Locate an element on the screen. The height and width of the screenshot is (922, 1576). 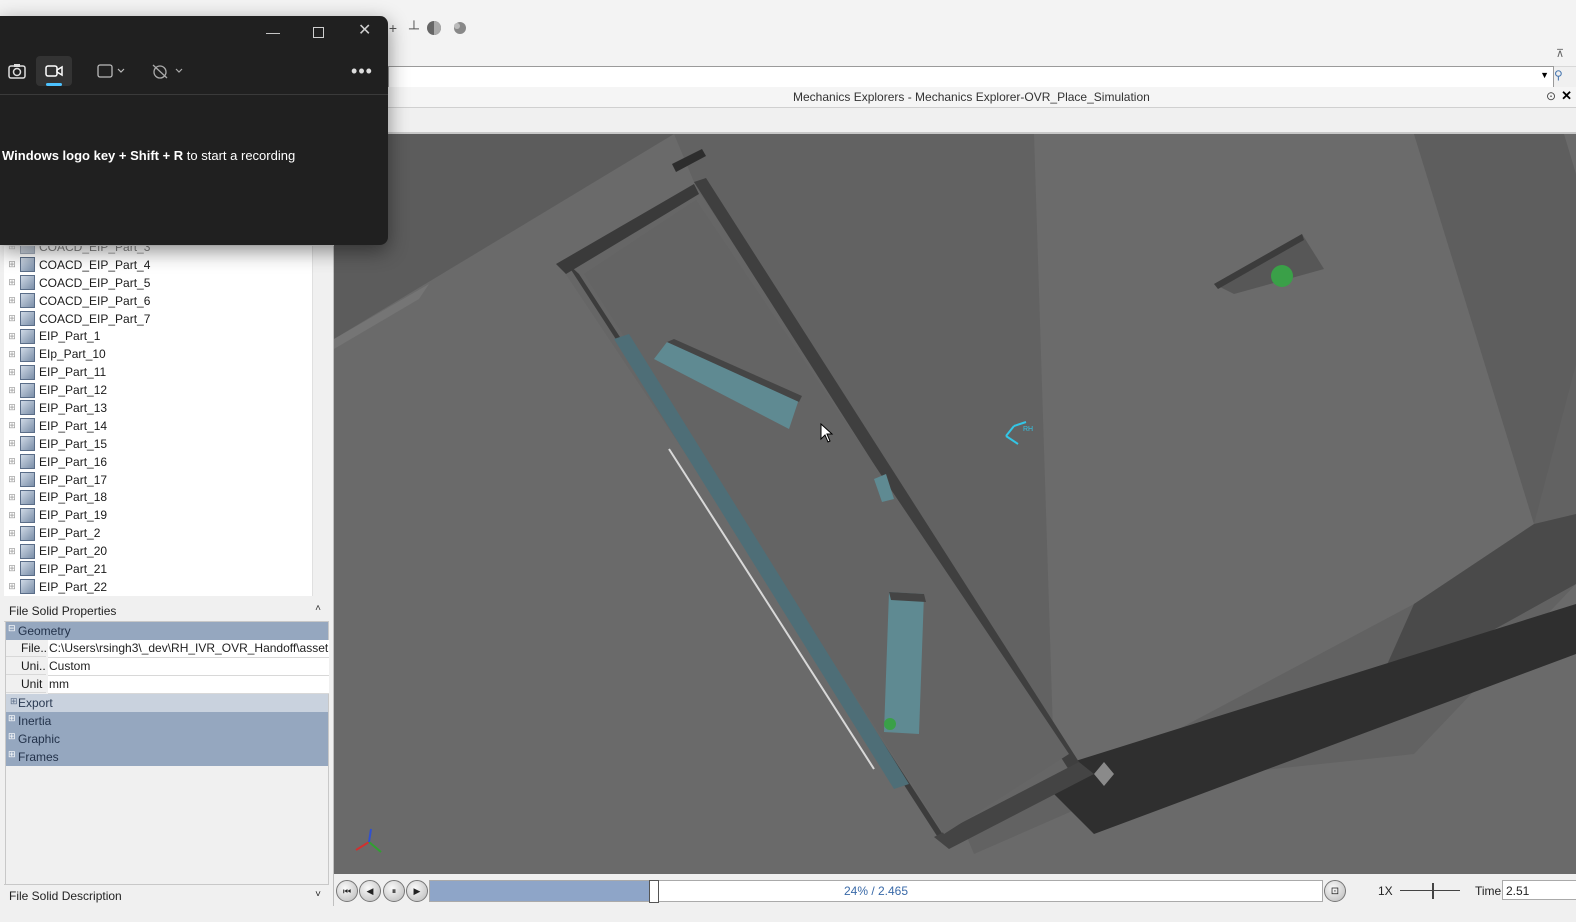
tree-item: ⊞ EIP_Part_1 is located at coordinates (158, 336).